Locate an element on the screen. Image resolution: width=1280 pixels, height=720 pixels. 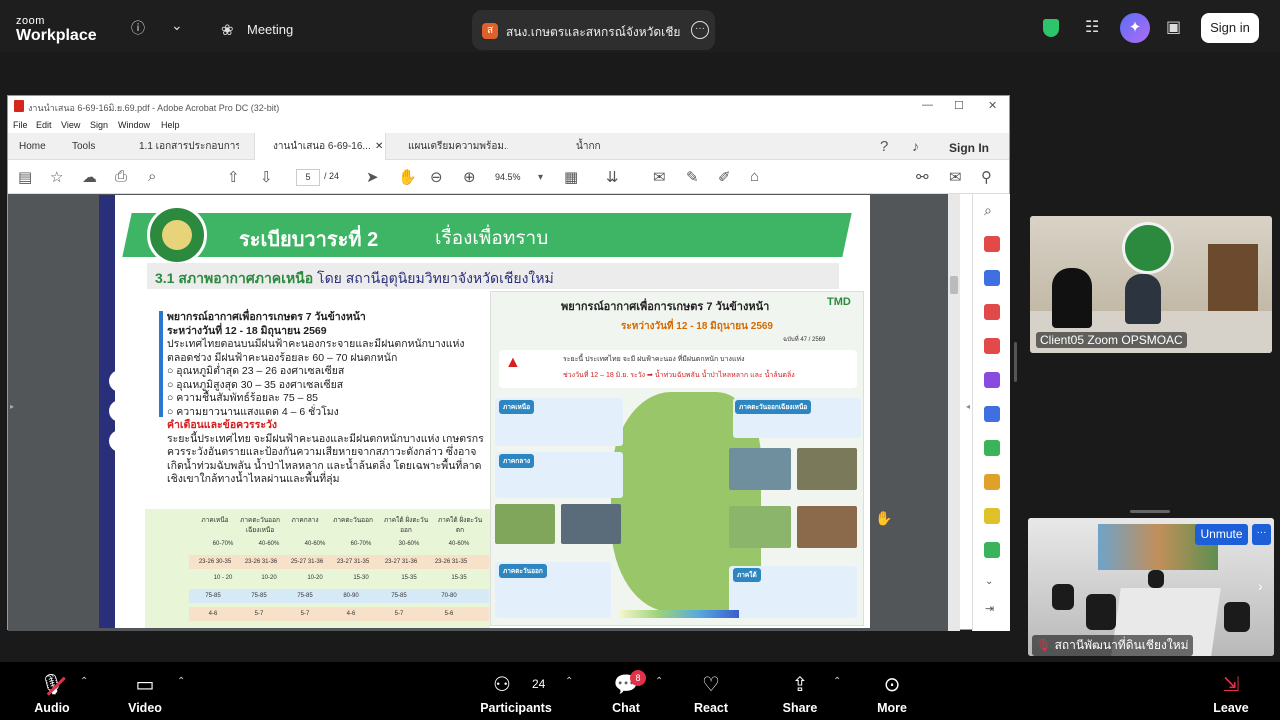
menu-sign: Sign is located at coordinates (99, 125).